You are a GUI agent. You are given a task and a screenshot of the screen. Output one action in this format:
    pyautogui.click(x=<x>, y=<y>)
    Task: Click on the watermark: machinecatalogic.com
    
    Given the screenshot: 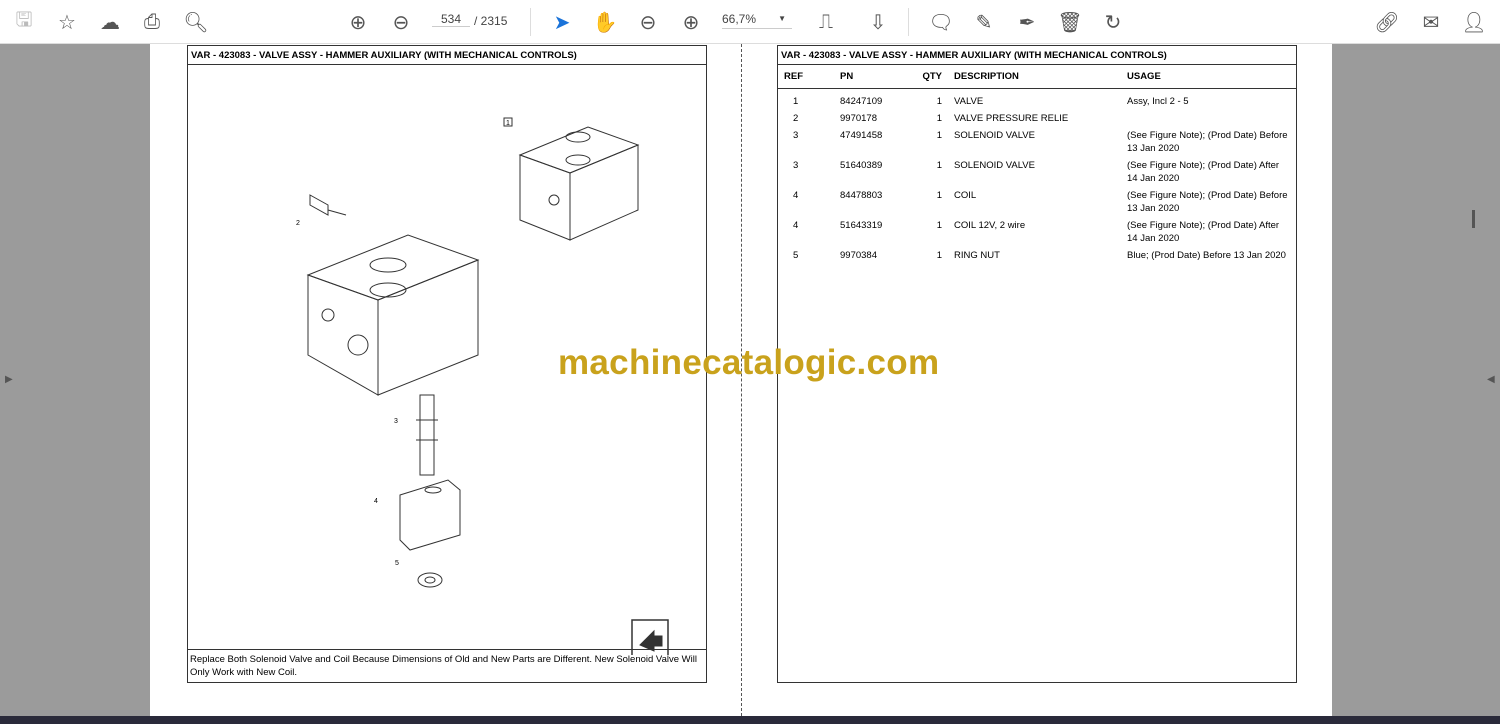 What is the action you would take?
    pyautogui.click(x=749, y=362)
    